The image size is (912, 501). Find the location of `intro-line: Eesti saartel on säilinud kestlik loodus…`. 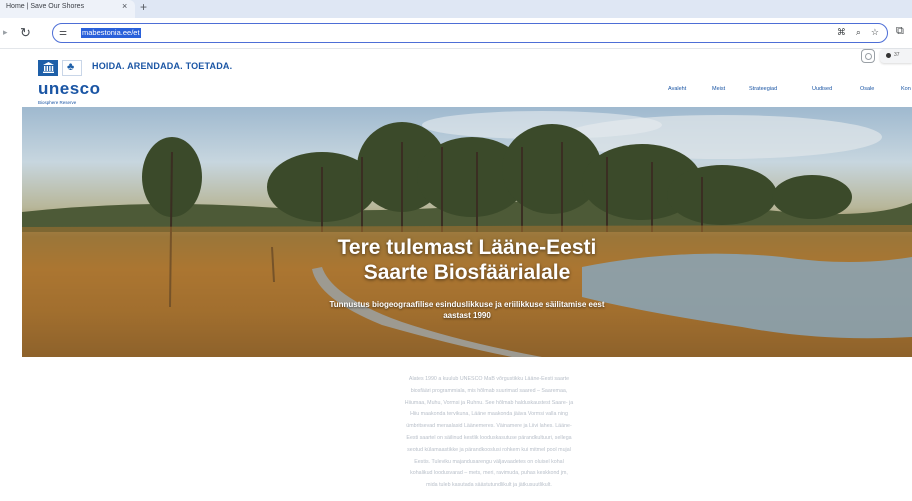

intro-line: Eesti saartel on säilinud kestlik loodus… is located at coordinates (489, 437).